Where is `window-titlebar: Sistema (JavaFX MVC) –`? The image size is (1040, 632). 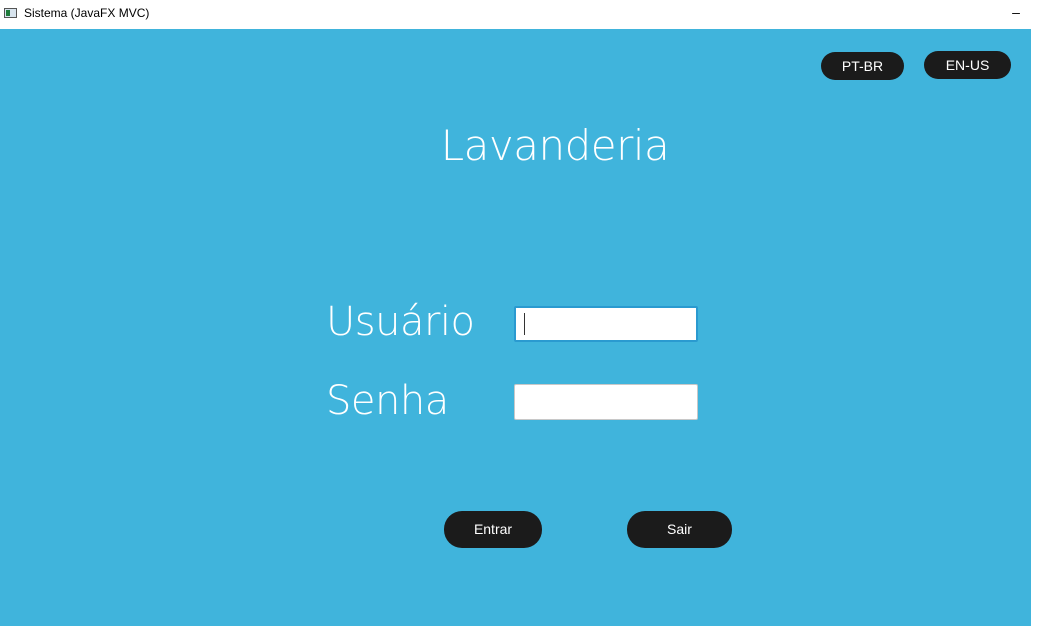 window-titlebar: Sistema (JavaFX MVC) – is located at coordinates (520, 14).